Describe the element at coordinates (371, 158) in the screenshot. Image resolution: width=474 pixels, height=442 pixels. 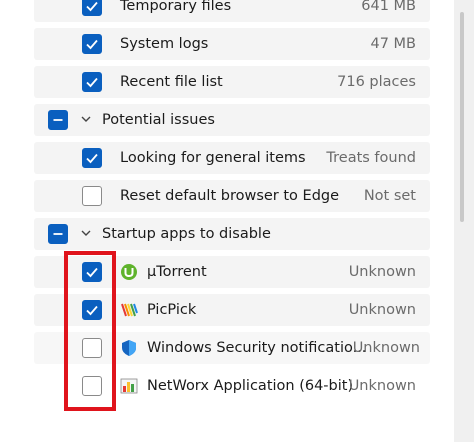
I see `item-value: Treats found` at that location.